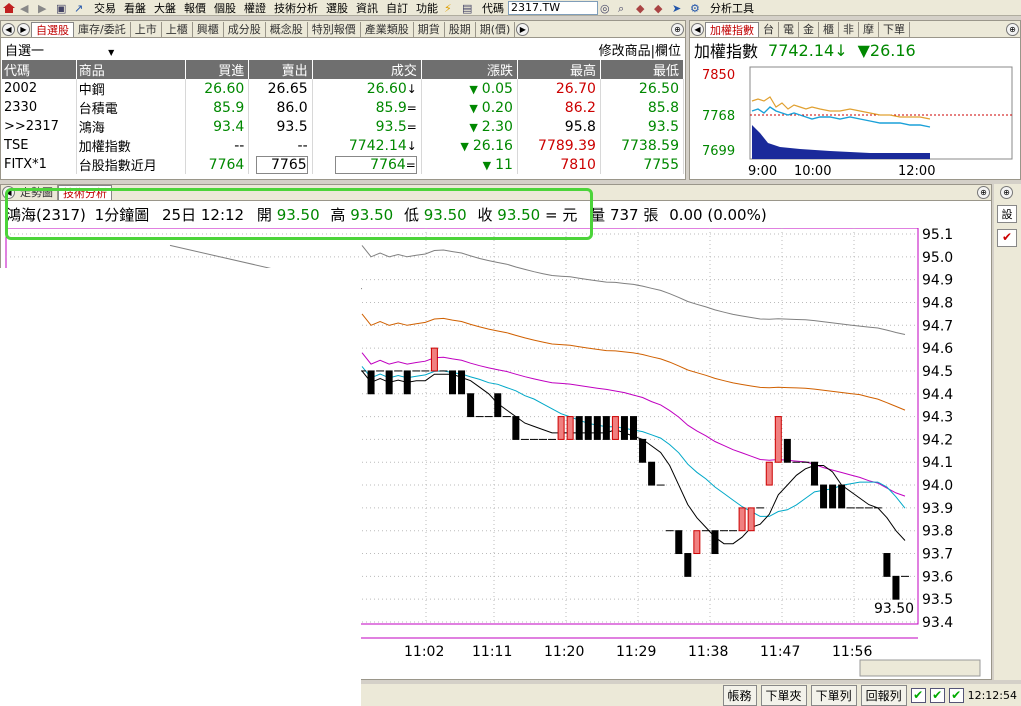 Image resolution: width=1021 pixels, height=706 pixels. Describe the element at coordinates (739, 695) in the screenshot. I see `account-button: 帳務` at that location.